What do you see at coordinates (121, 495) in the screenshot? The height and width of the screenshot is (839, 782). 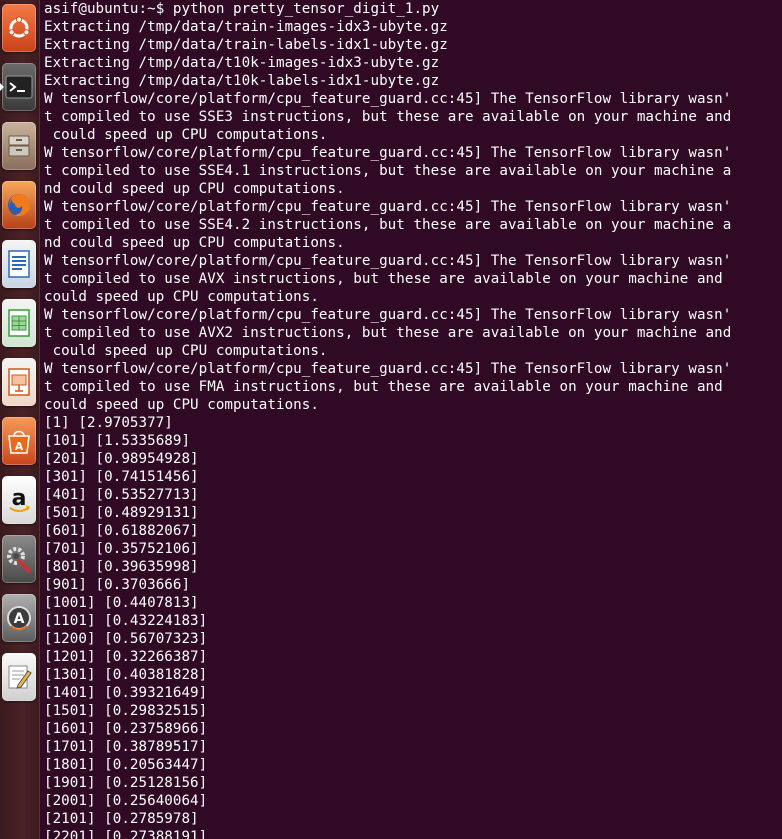 I see `terminal-line: [401] [0.53527713]` at bounding box center [121, 495].